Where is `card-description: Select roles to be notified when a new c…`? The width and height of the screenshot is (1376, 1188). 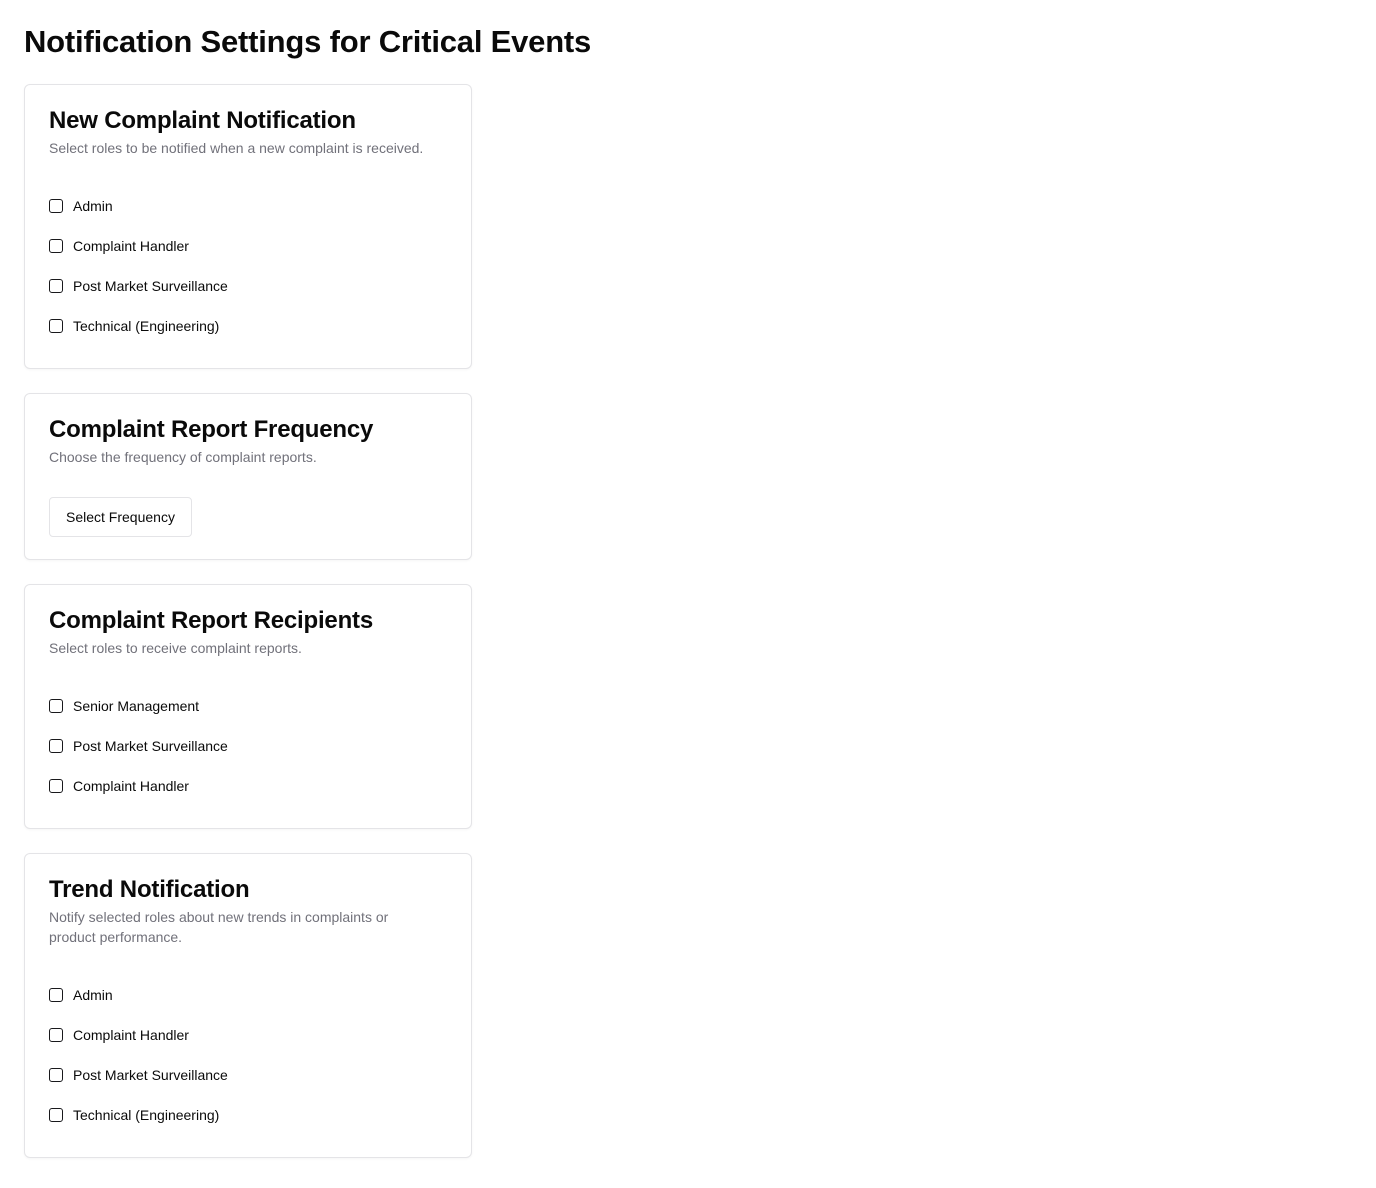
card-description: Select roles to be notified when a new c… is located at coordinates (236, 148).